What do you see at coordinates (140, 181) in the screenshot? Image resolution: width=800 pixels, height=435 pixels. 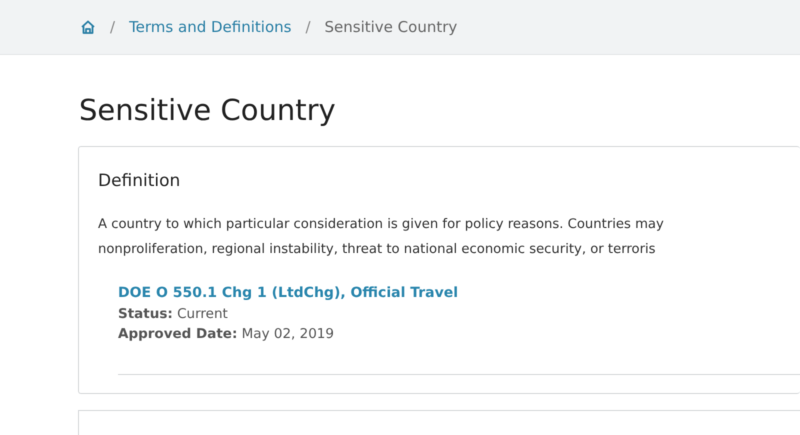 I see `card-heading: Definition` at bounding box center [140, 181].